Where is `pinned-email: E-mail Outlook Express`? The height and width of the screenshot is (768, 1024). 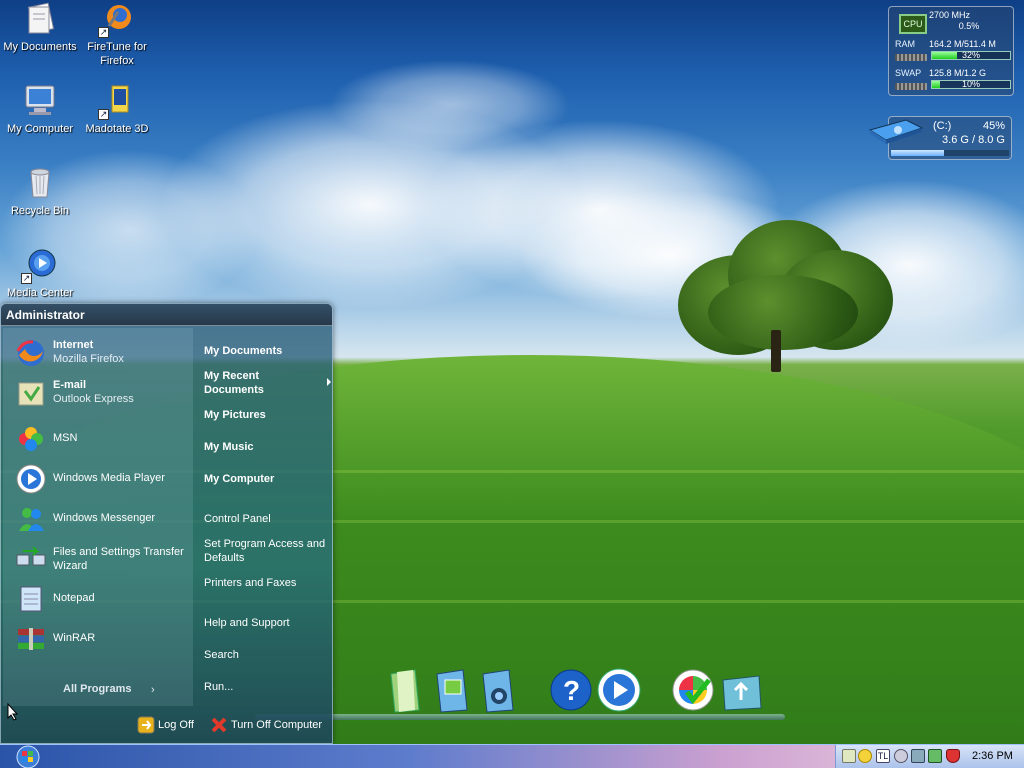
pinned-email: E-mail Outlook Express is located at coordinates (103, 392).